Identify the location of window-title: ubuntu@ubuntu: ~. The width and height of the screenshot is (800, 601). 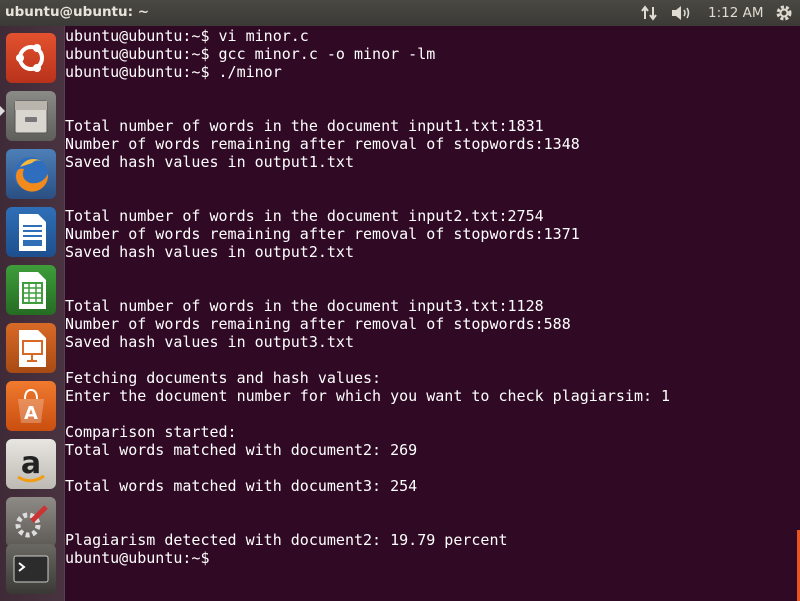
(77, 12).